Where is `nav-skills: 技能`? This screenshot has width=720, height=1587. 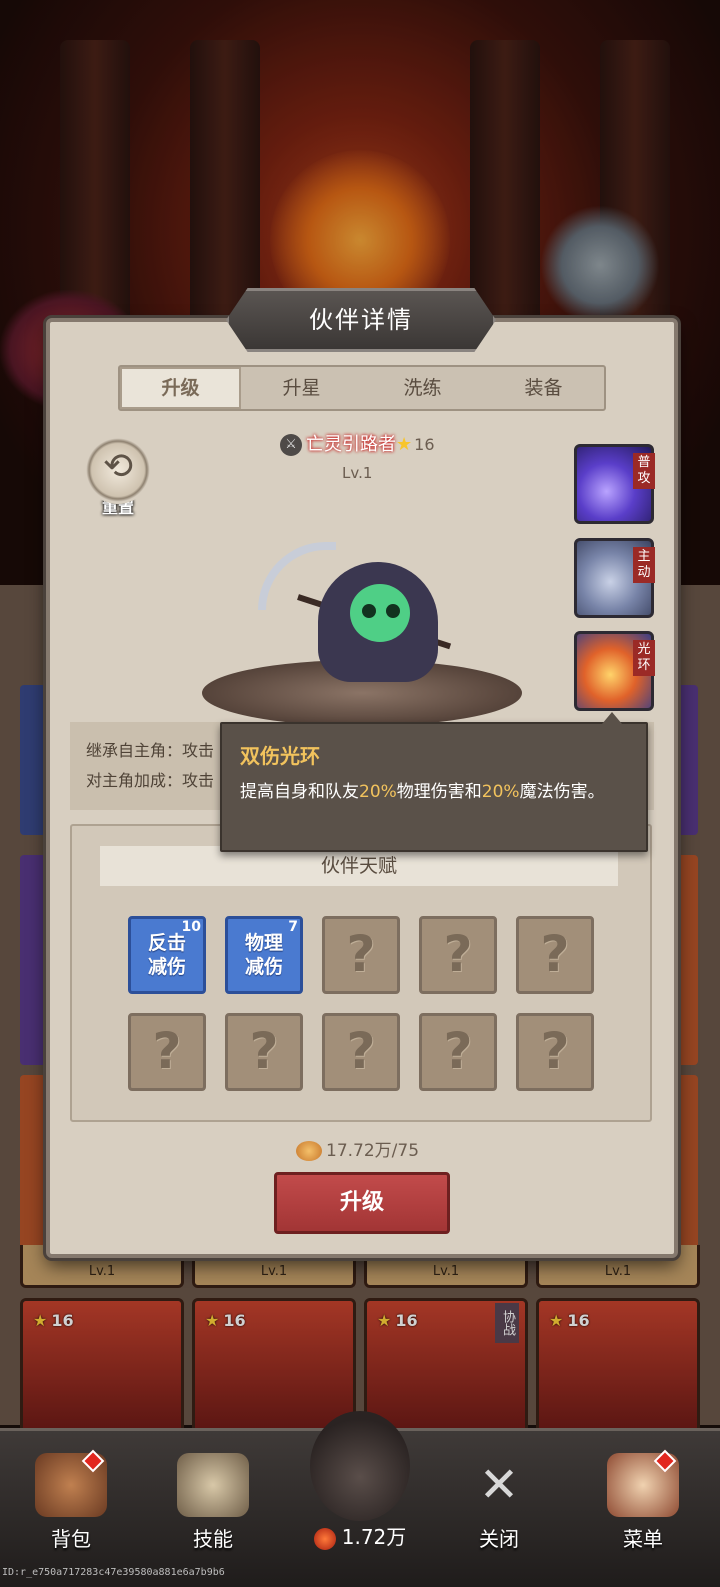
nav-skills: 技能 is located at coordinates (213, 1502).